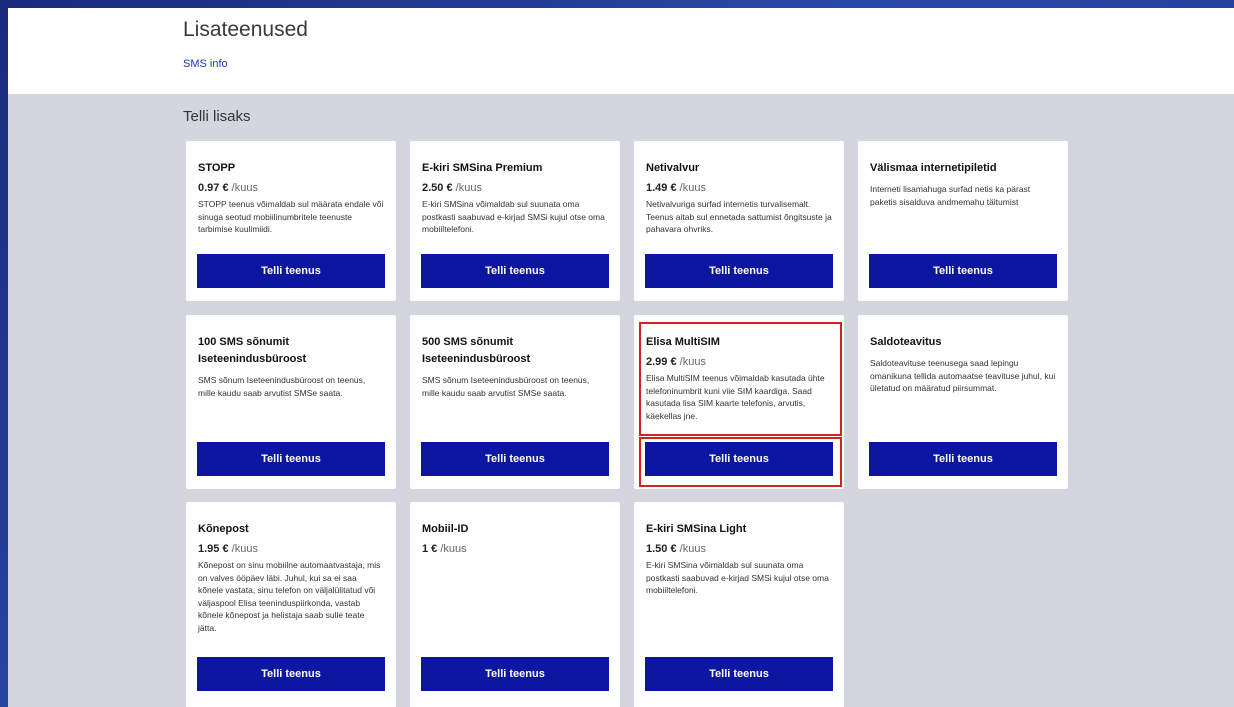 The width and height of the screenshot is (1234, 707). I want to click on card-price: 0.97 € /kuus, so click(228, 188).